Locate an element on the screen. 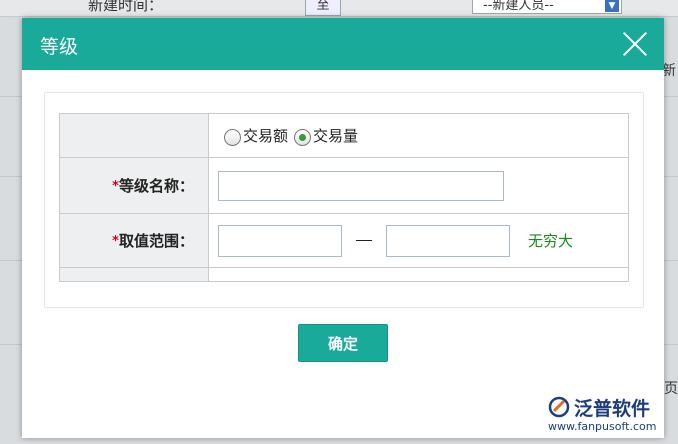 The image size is (678, 444). table-row: 交易额 交易量 is located at coordinates (344, 135).